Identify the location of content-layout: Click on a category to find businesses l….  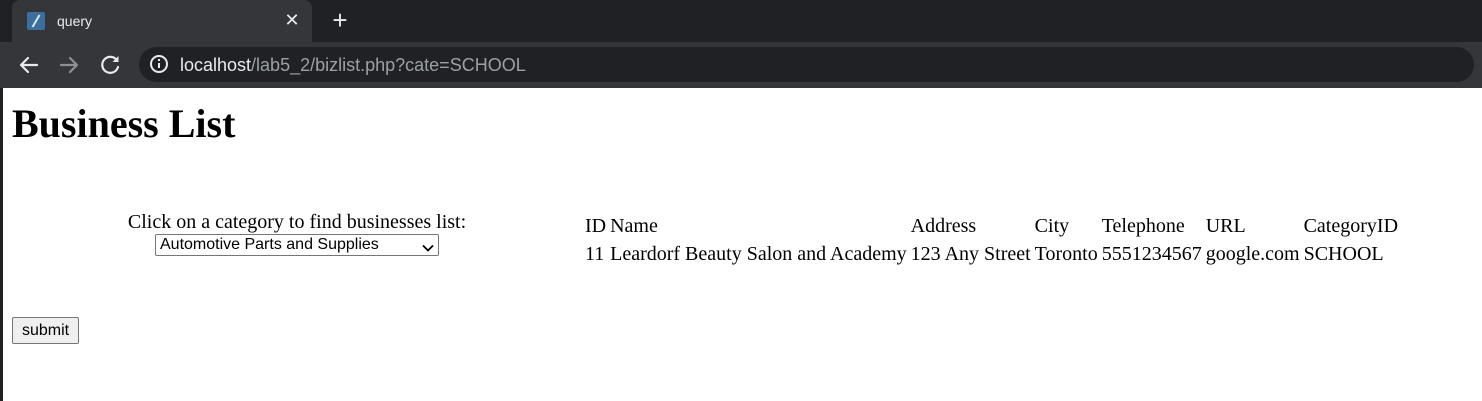
(706, 240).